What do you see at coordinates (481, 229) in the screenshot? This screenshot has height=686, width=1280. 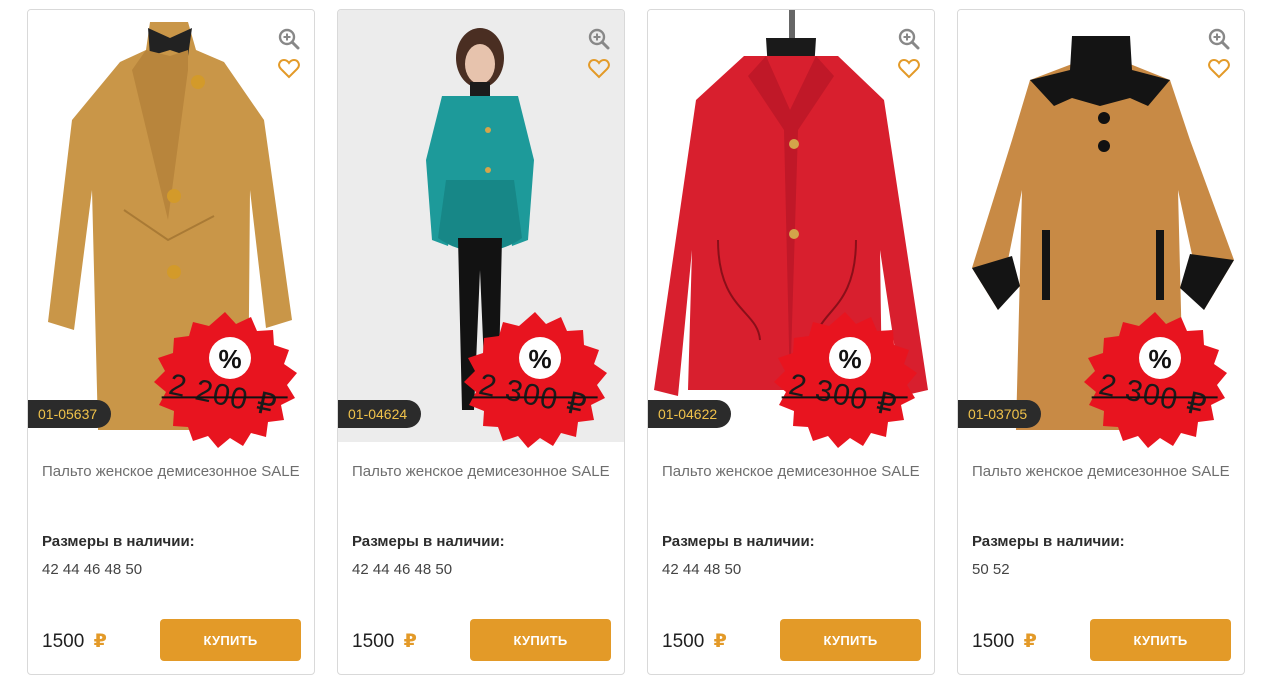 I see `product-photo: % 2 300 ₽ 01-04624` at bounding box center [481, 229].